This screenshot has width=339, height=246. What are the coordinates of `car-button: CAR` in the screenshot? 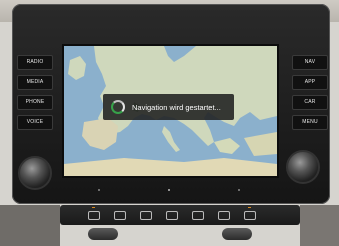 It's located at (310, 102).